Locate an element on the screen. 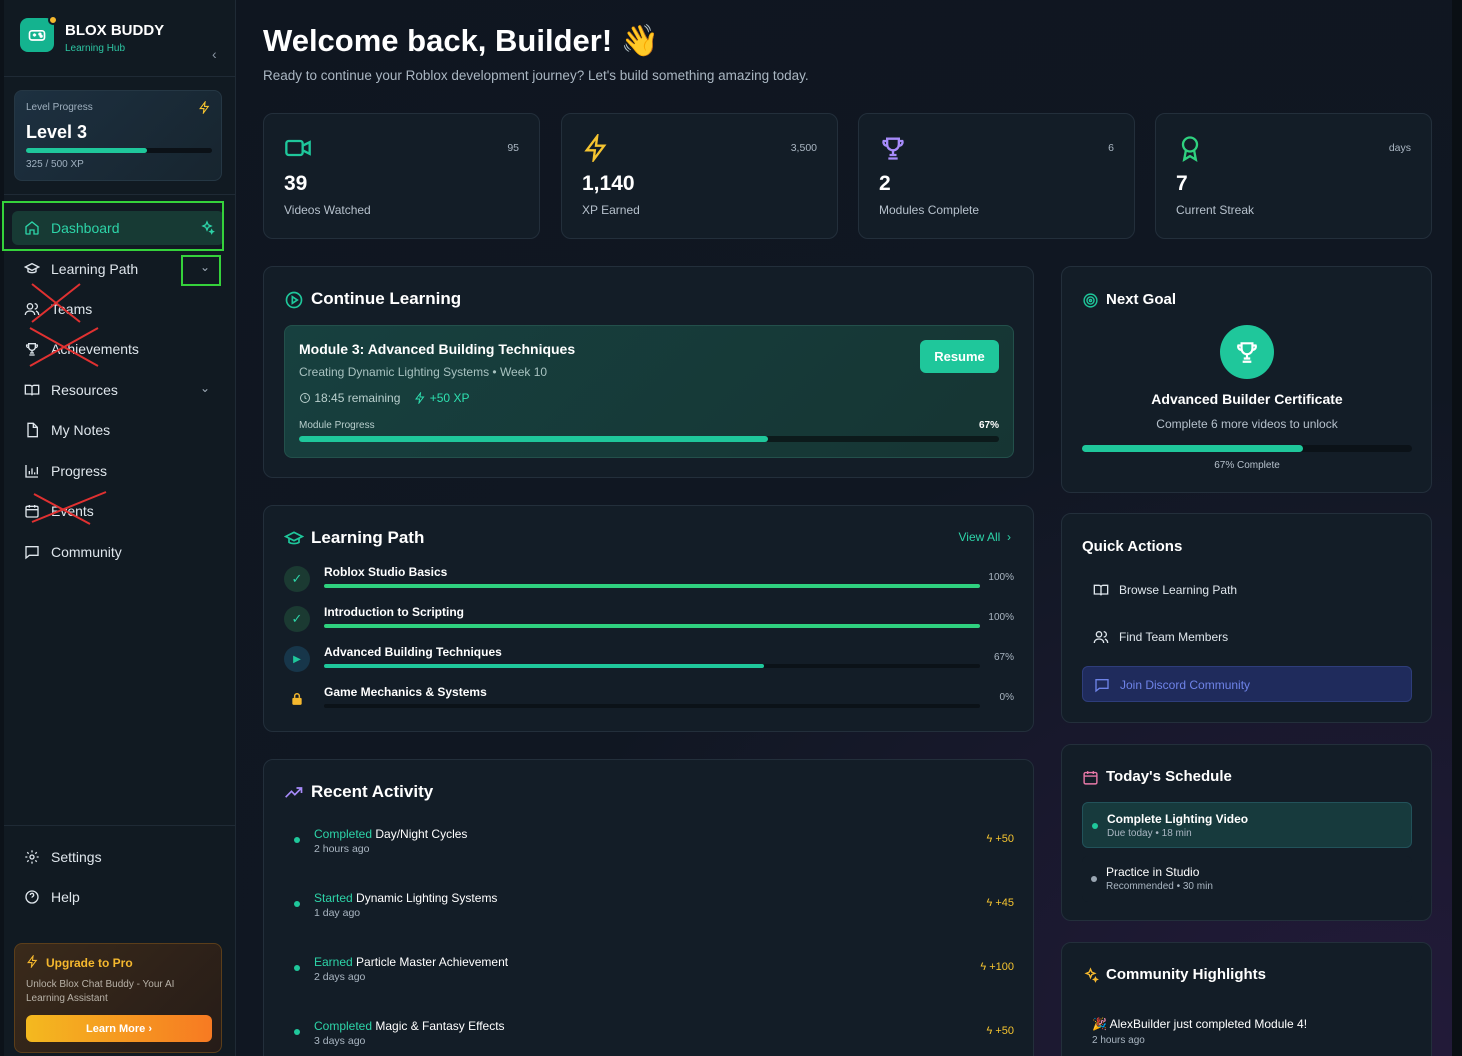  view-all-link: View All › is located at coordinates (985, 537).